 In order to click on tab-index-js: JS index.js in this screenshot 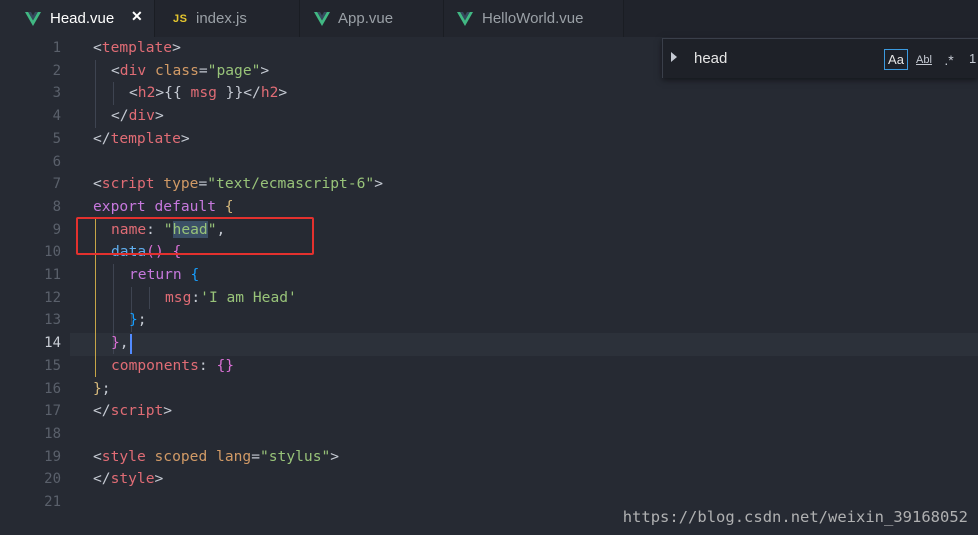, I will do `click(227, 18)`.